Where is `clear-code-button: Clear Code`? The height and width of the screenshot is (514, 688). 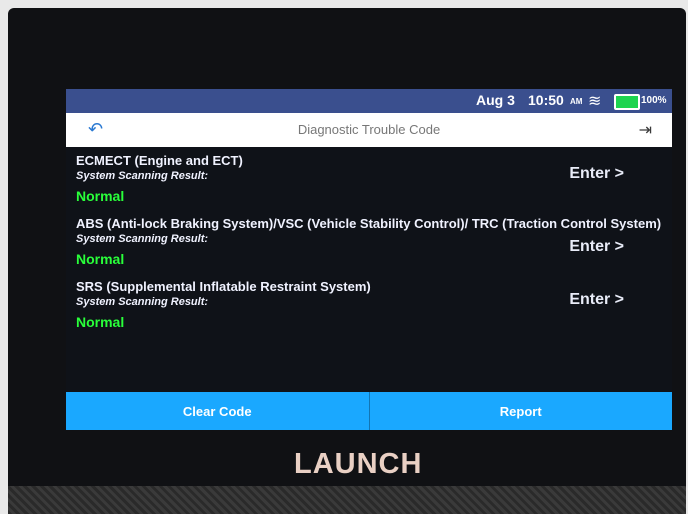 clear-code-button: Clear Code is located at coordinates (218, 411).